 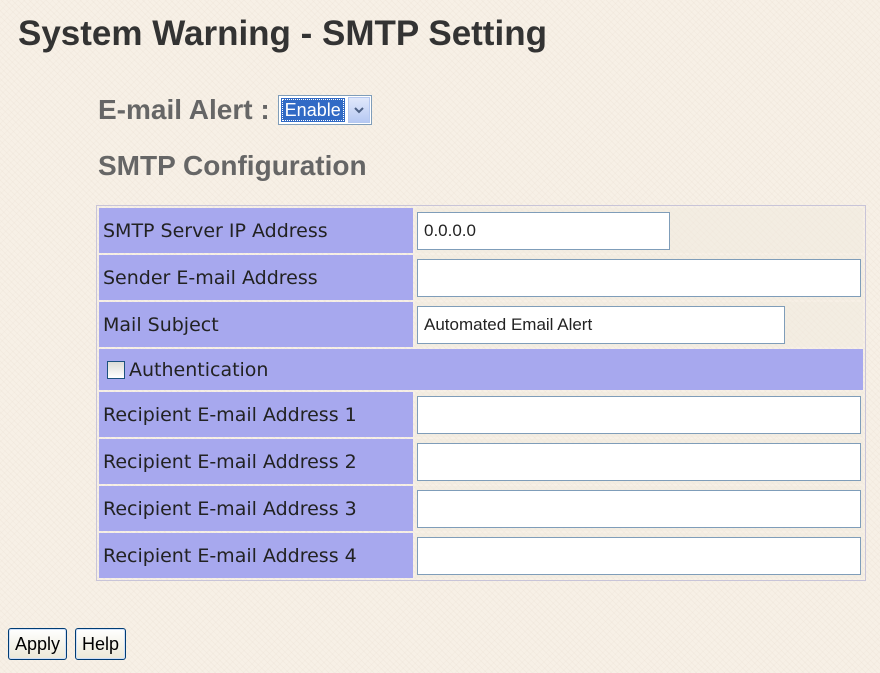 I want to click on sender-email-input, so click(x=639, y=277).